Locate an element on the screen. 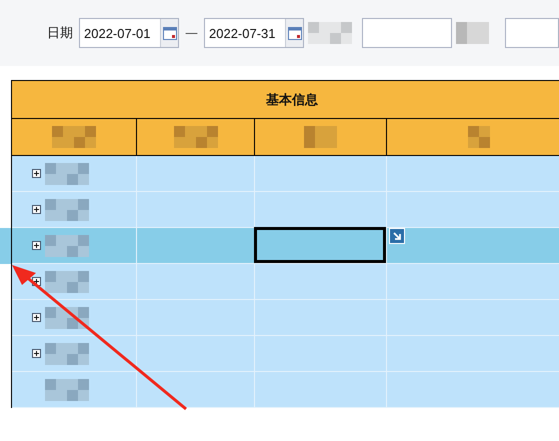 Image resolution: width=559 pixels, height=441 pixels. edit-button is located at coordinates (397, 236).